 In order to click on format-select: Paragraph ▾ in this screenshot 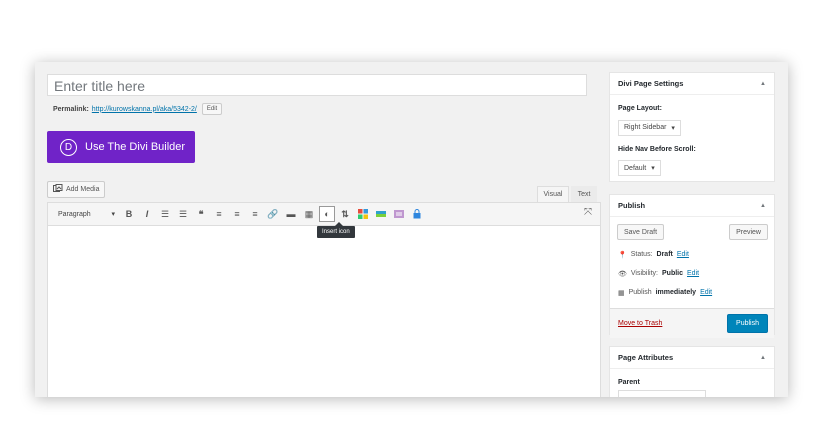, I will do `click(85, 214)`.